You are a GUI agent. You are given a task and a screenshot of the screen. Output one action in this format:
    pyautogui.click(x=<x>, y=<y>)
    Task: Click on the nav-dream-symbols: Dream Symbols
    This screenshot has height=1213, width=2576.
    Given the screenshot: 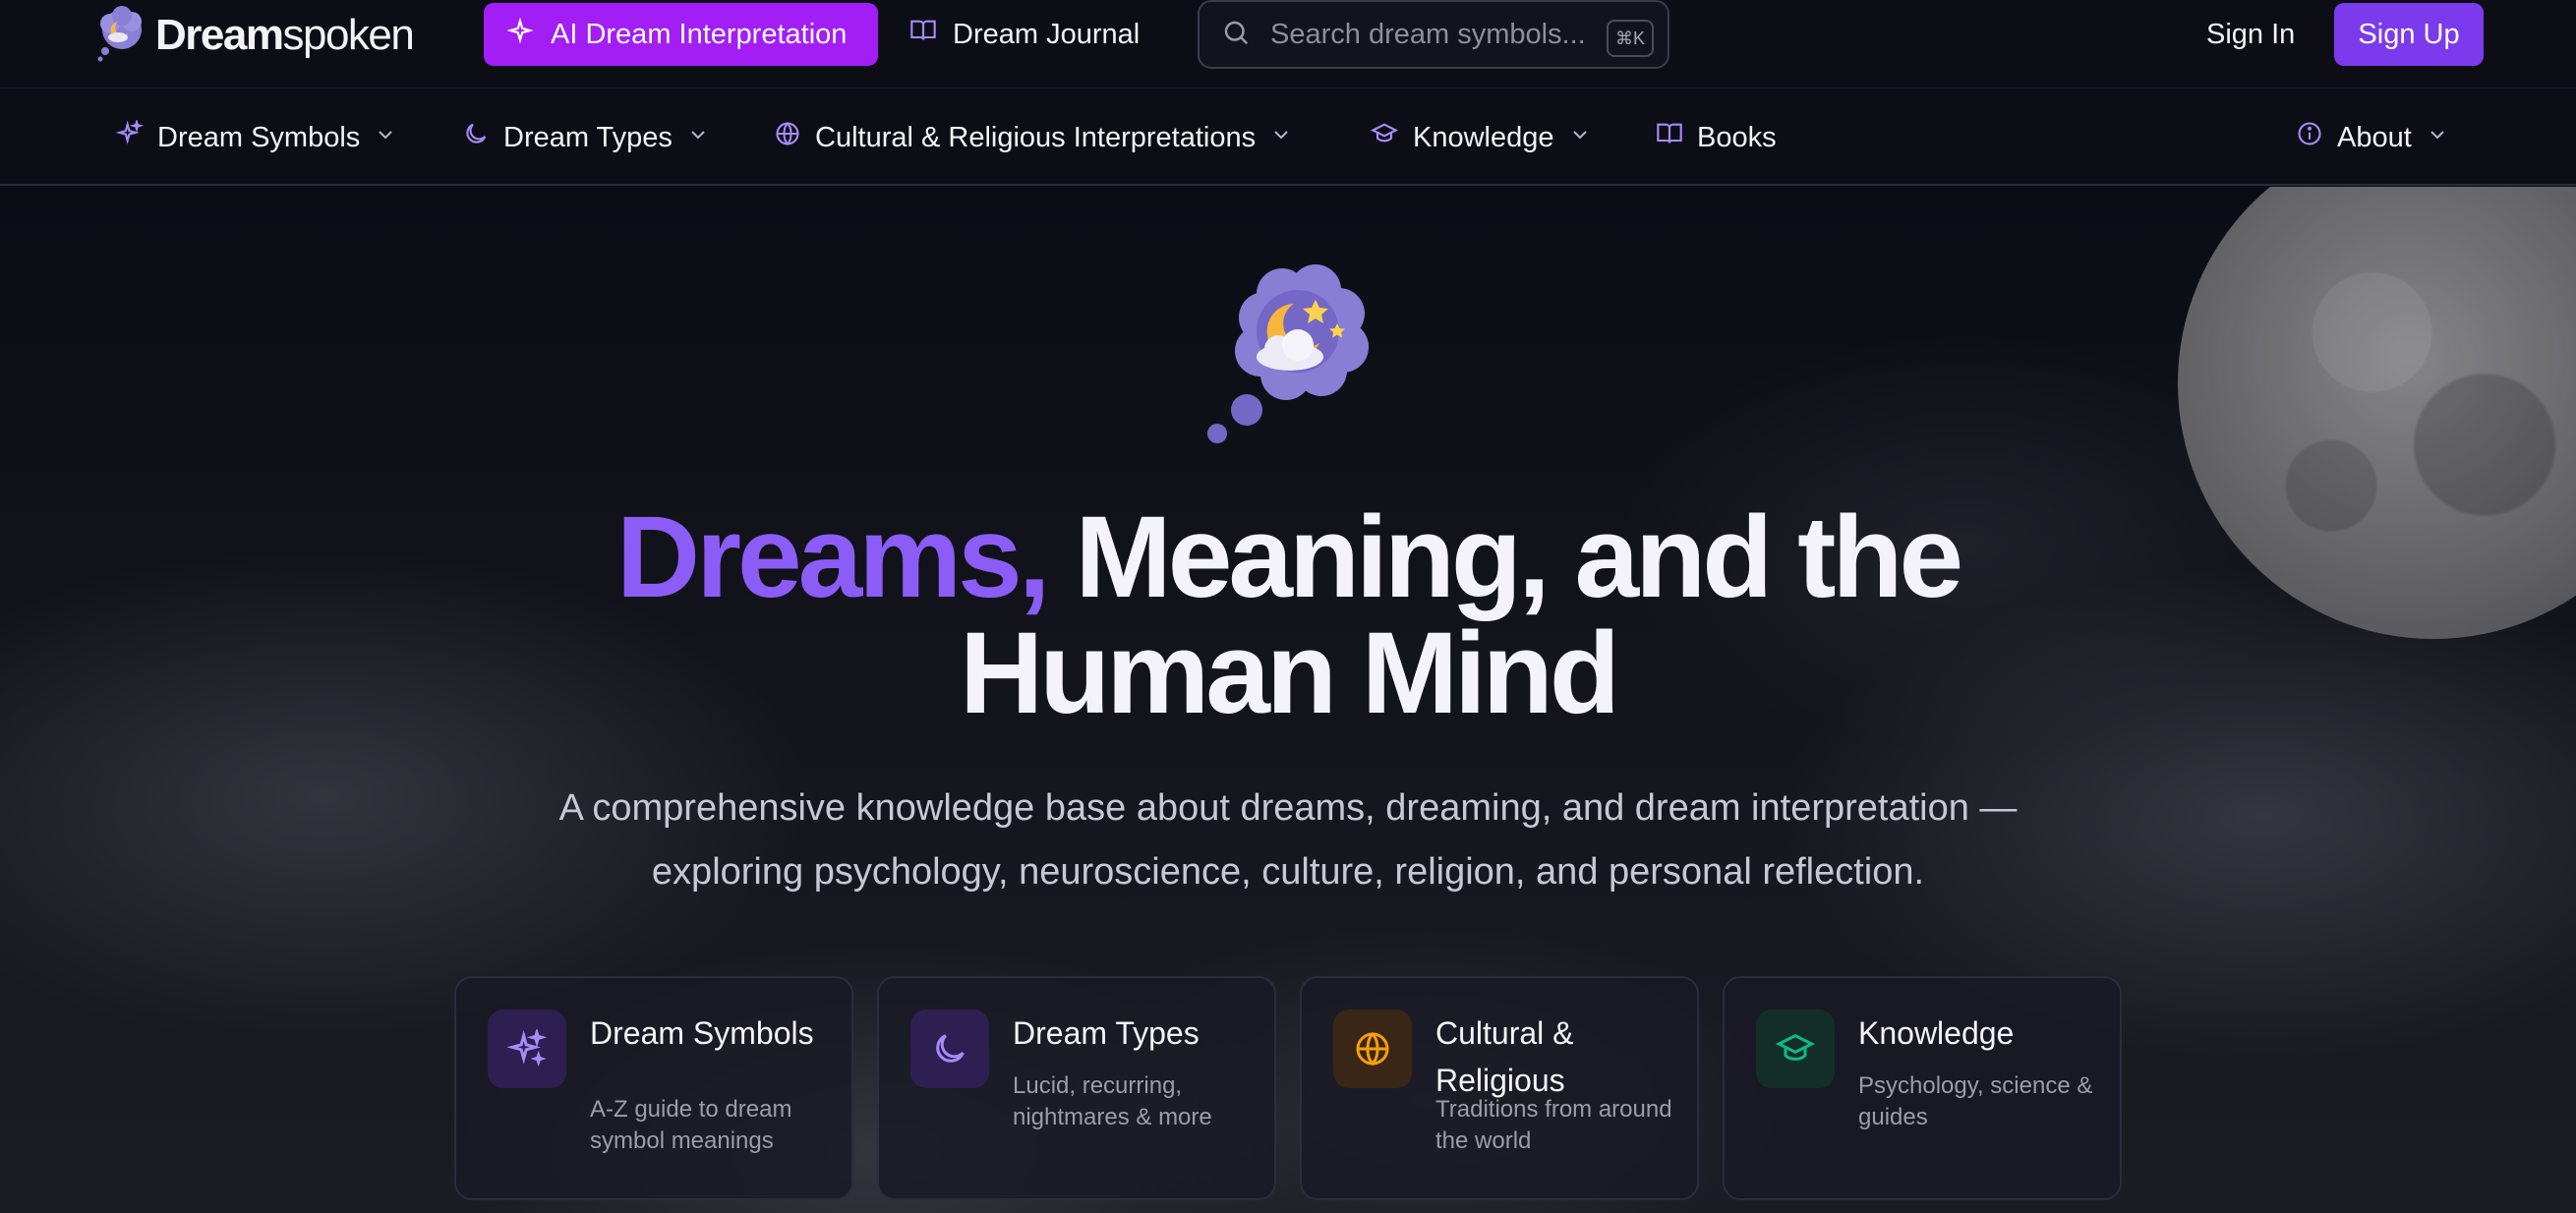 What is the action you would take?
    pyautogui.click(x=256, y=137)
    